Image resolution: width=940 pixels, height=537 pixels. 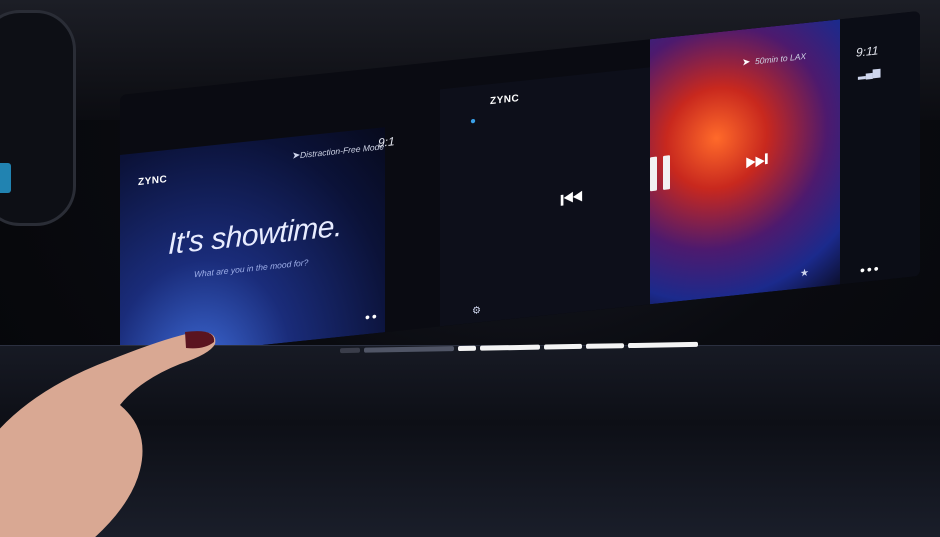 I want to click on next-icon: ⏭, so click(x=757, y=159).